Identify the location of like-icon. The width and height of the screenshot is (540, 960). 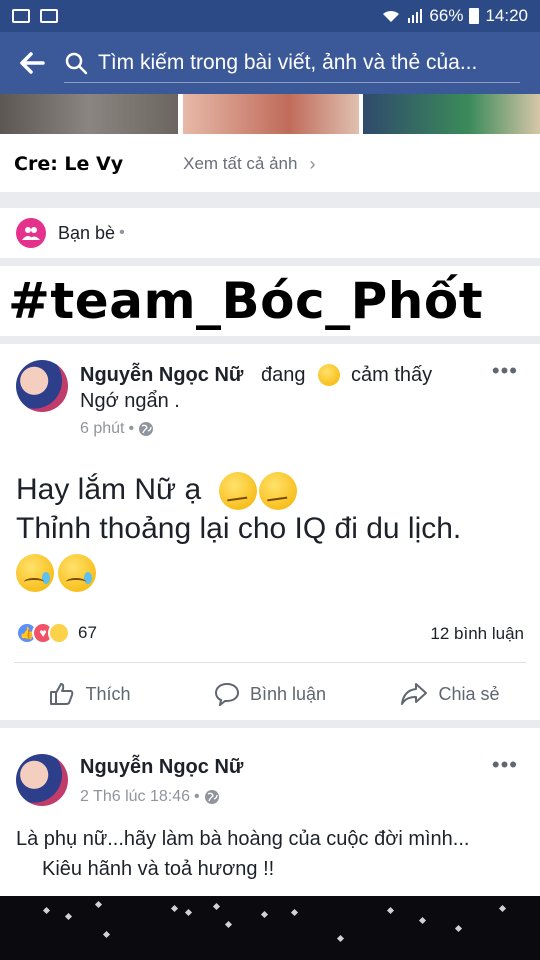
(62, 694).